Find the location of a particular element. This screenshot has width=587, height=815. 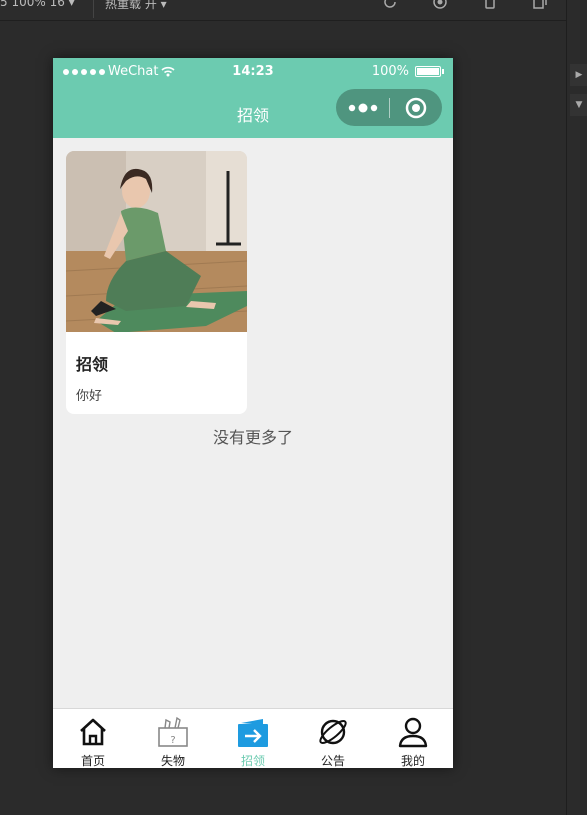

lost-box-icon: ? is located at coordinates (173, 731).